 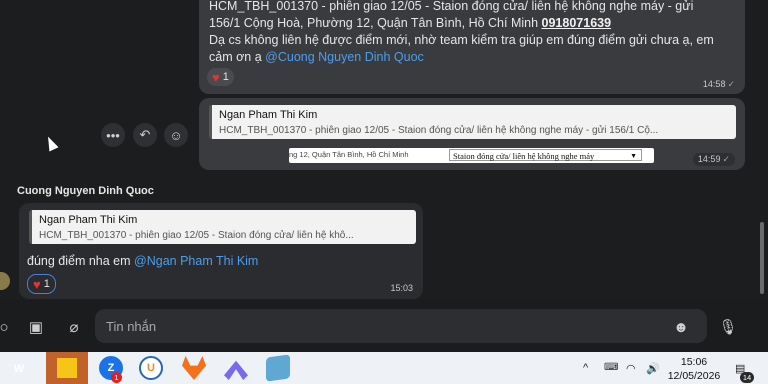 I want to click on sticky-notes-tab, so click(x=67, y=368).